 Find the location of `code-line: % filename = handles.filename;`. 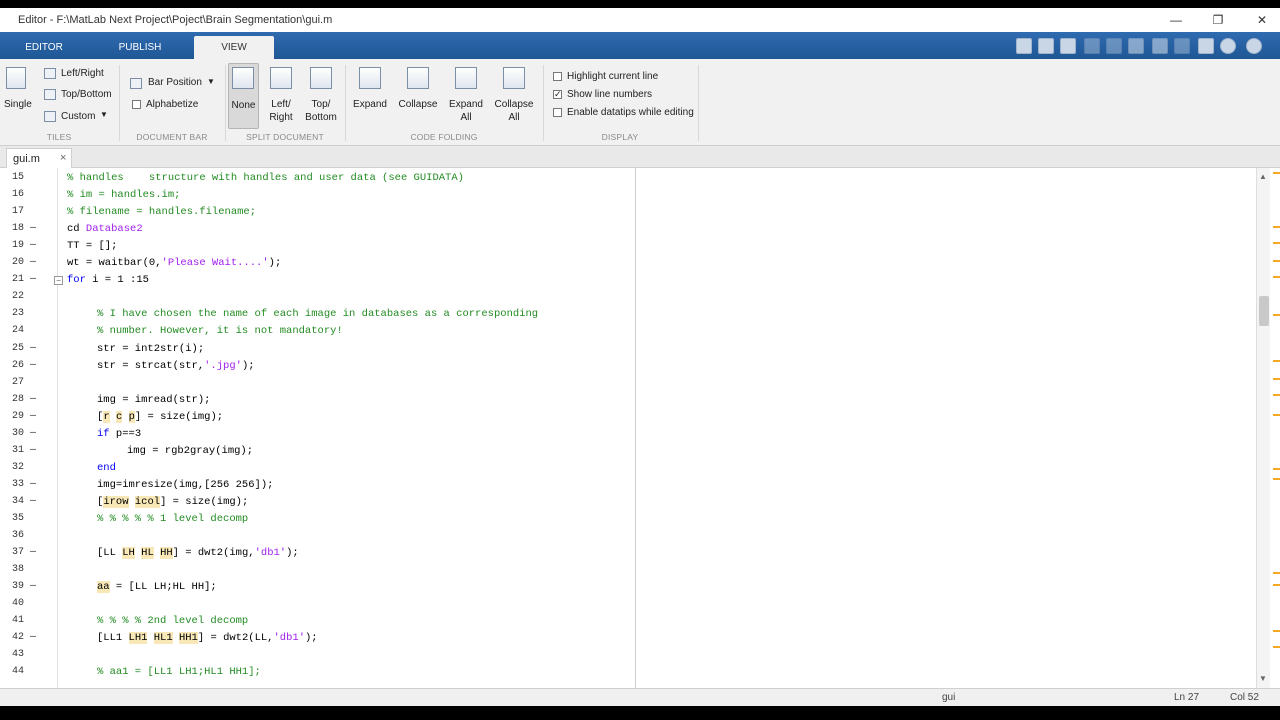

code-line: % filename = handles.filename; is located at coordinates (161, 212).